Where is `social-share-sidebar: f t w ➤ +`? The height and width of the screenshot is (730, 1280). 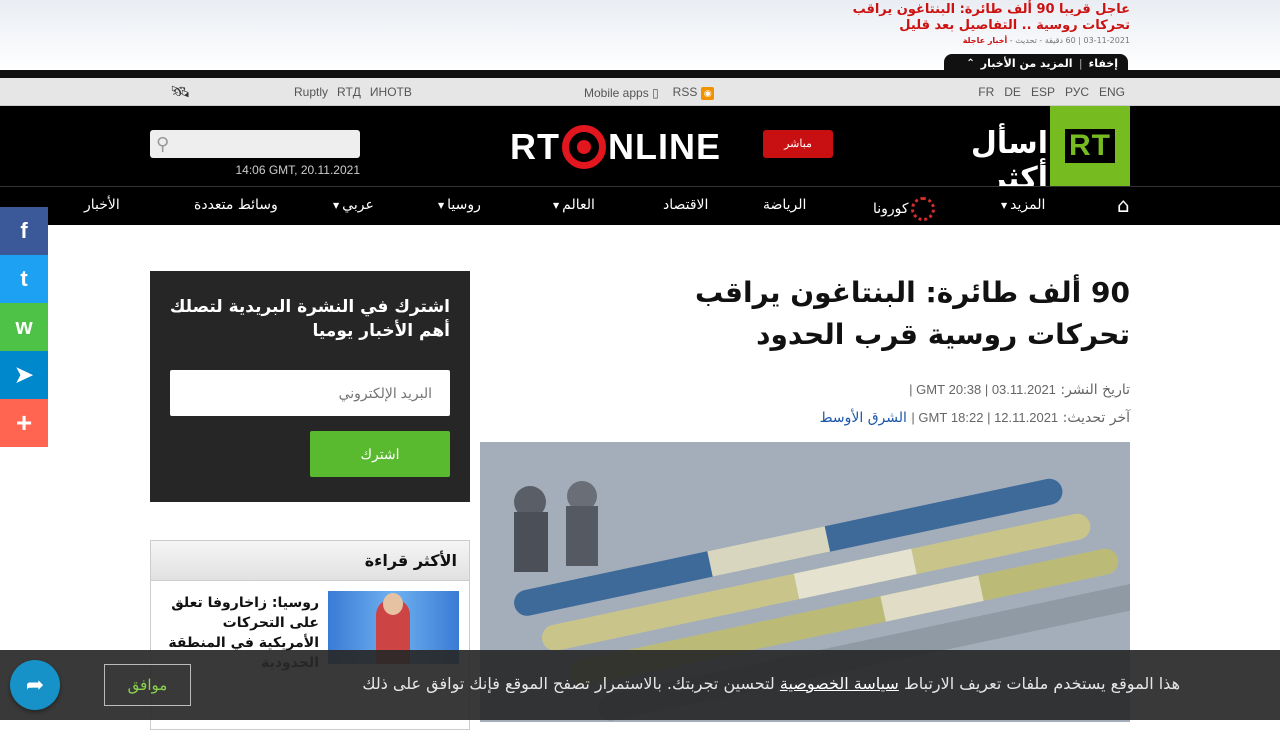 social-share-sidebar: f t w ➤ + is located at coordinates (24, 327).